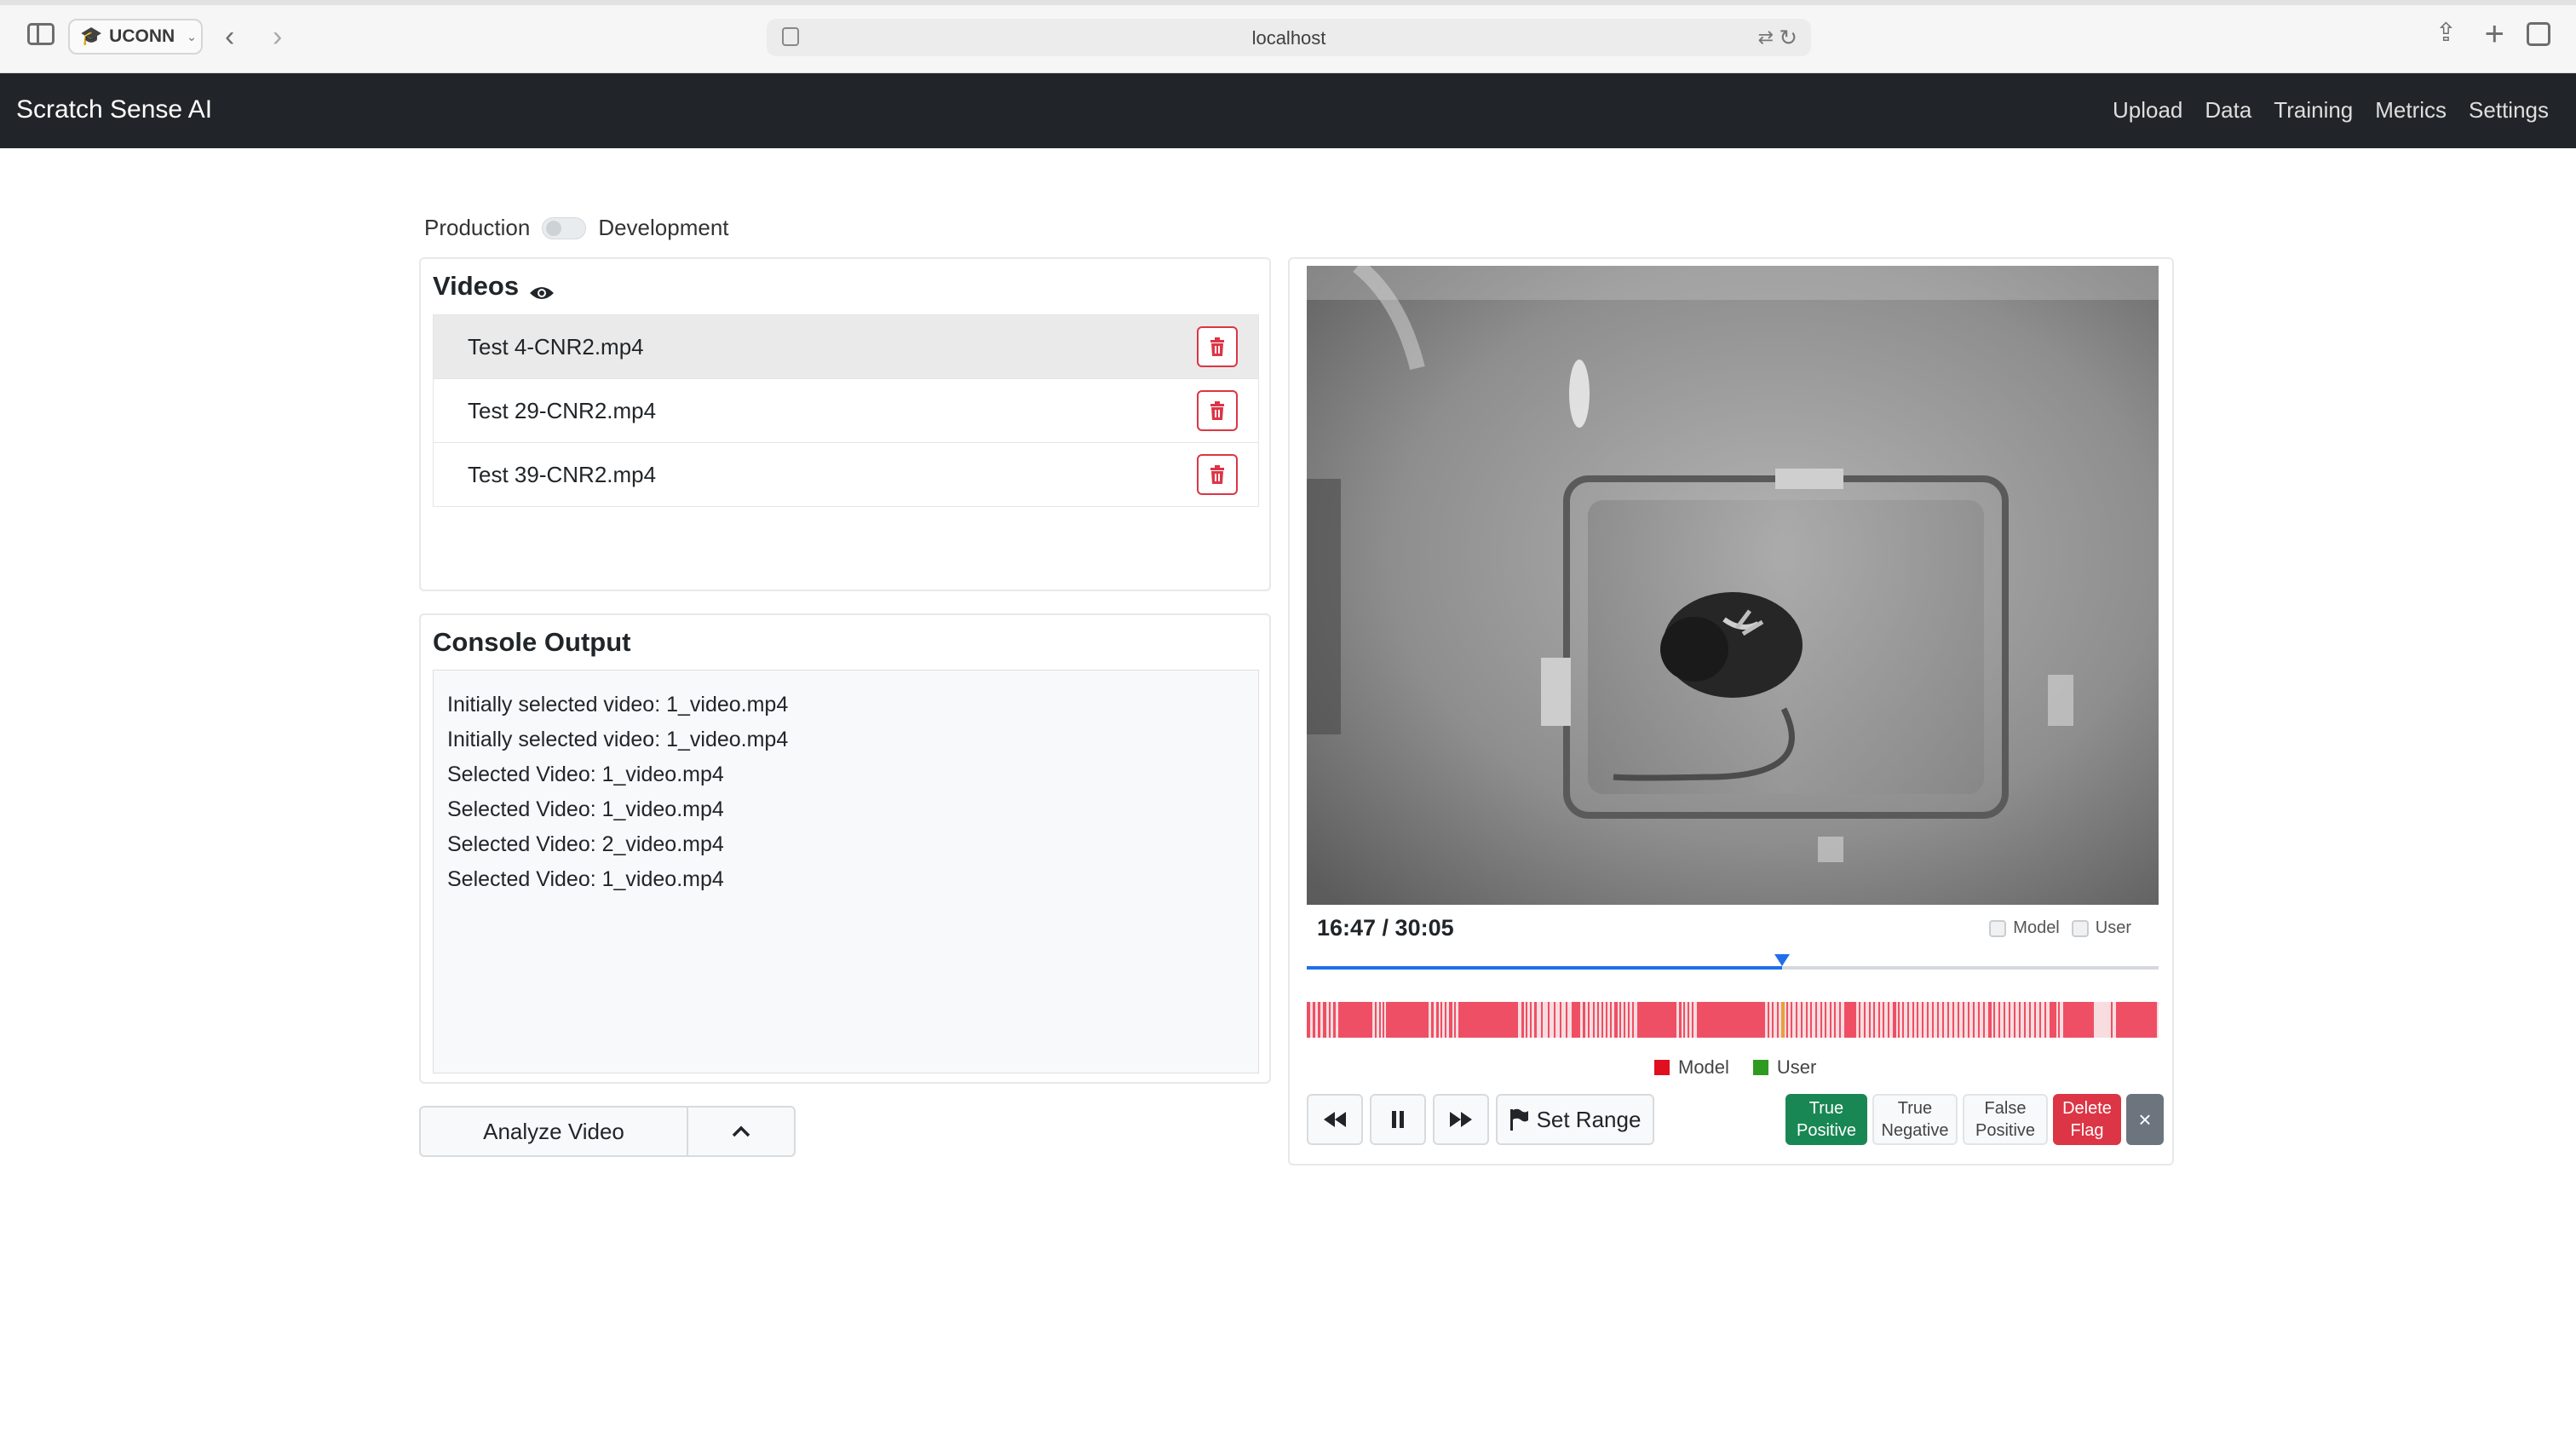 The height and width of the screenshot is (1433, 2576). I want to click on nav-link-upload: Upload, so click(2148, 110).